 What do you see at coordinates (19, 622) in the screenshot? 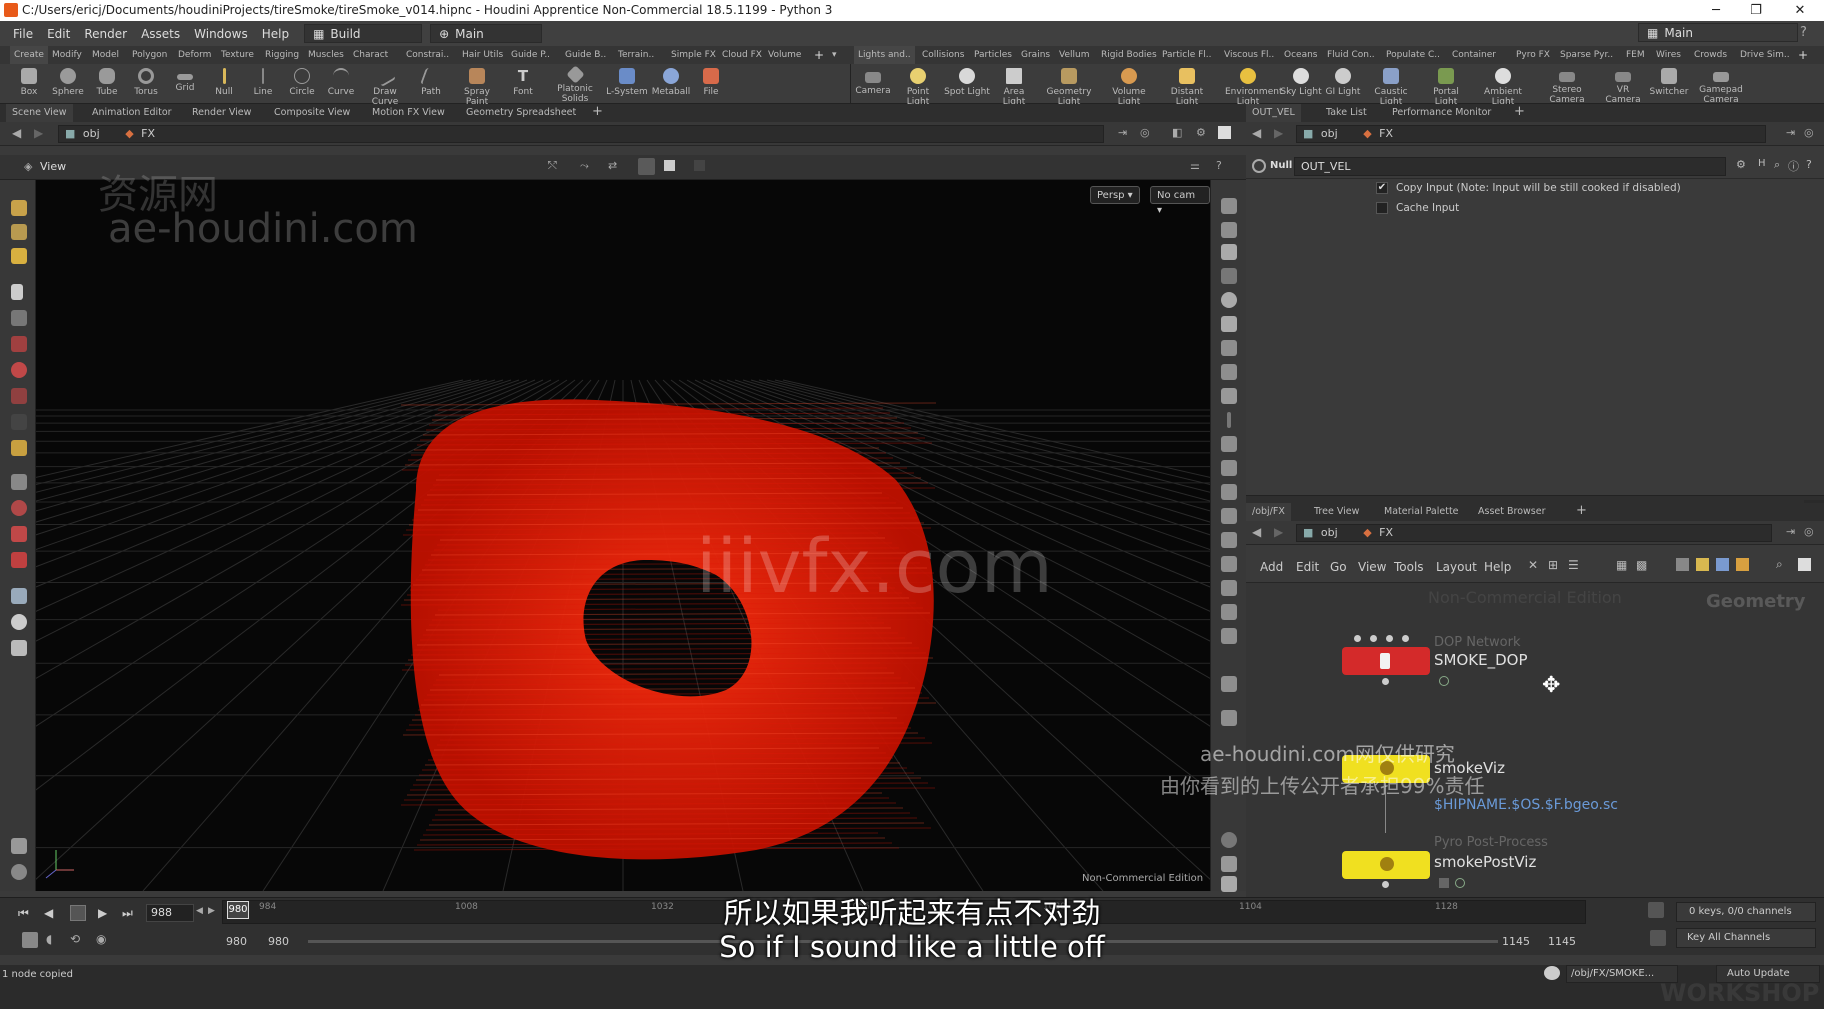
I see `light-view-icon` at bounding box center [19, 622].